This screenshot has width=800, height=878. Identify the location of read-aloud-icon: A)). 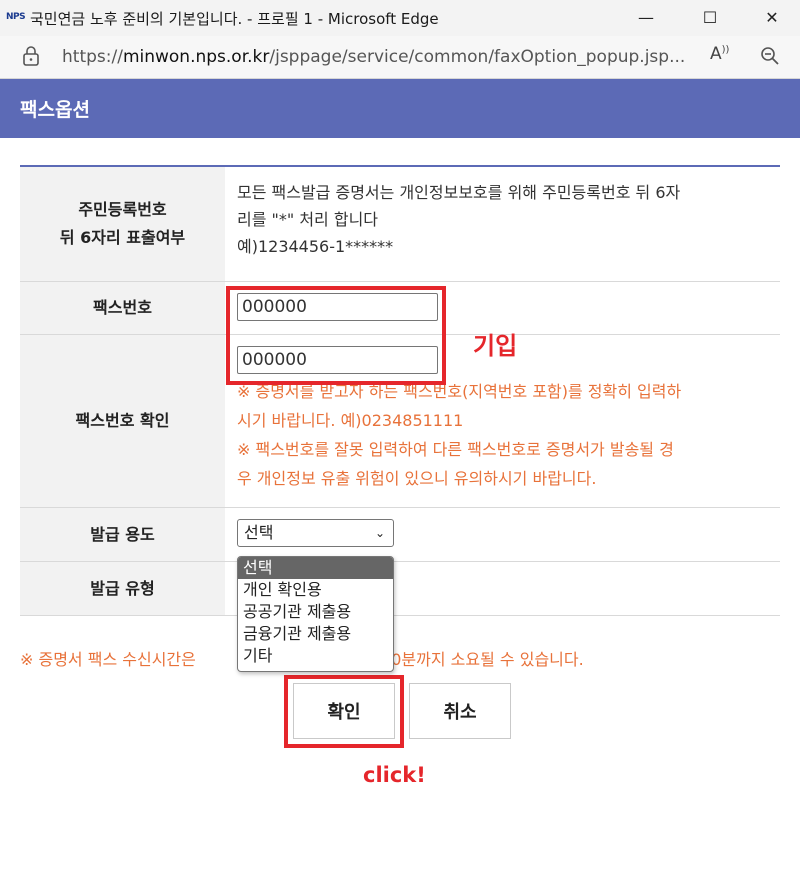
(719, 54).